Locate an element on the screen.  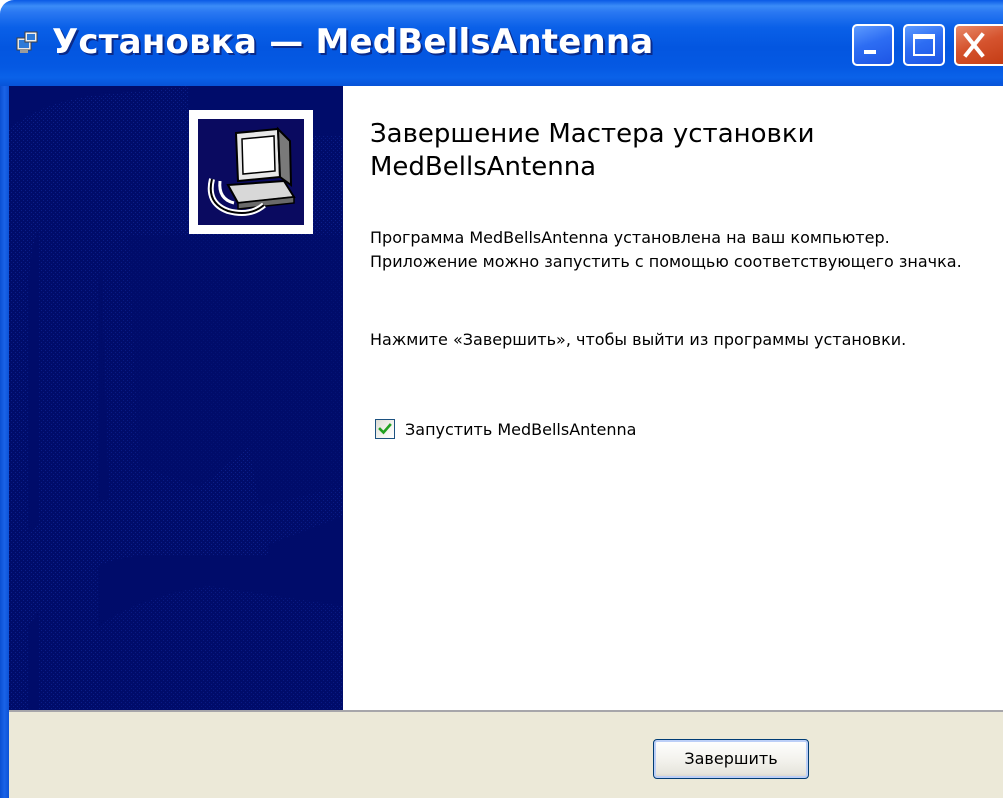
wizard-button-bar: Завершить is located at coordinates (506, 755).